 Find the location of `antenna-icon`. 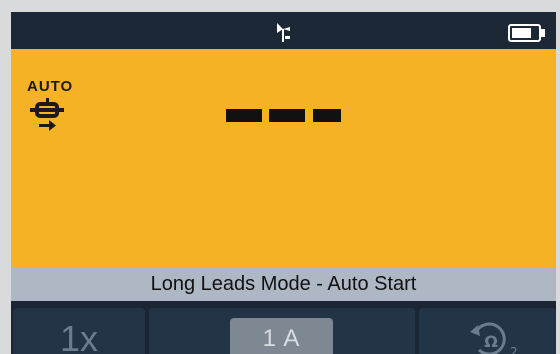

antenna-icon is located at coordinates (283, 32).